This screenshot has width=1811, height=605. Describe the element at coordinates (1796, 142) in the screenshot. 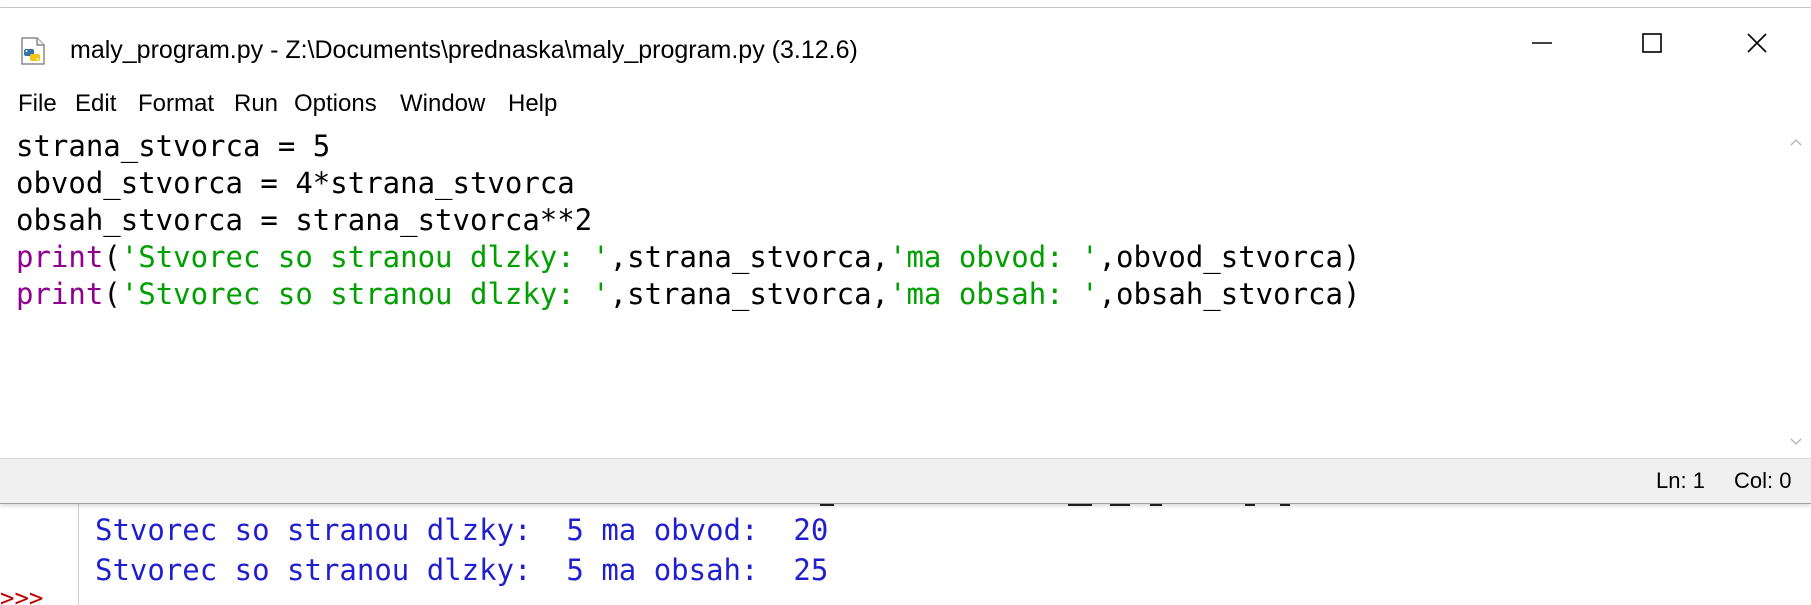

I see `scroll-up-icon` at that location.